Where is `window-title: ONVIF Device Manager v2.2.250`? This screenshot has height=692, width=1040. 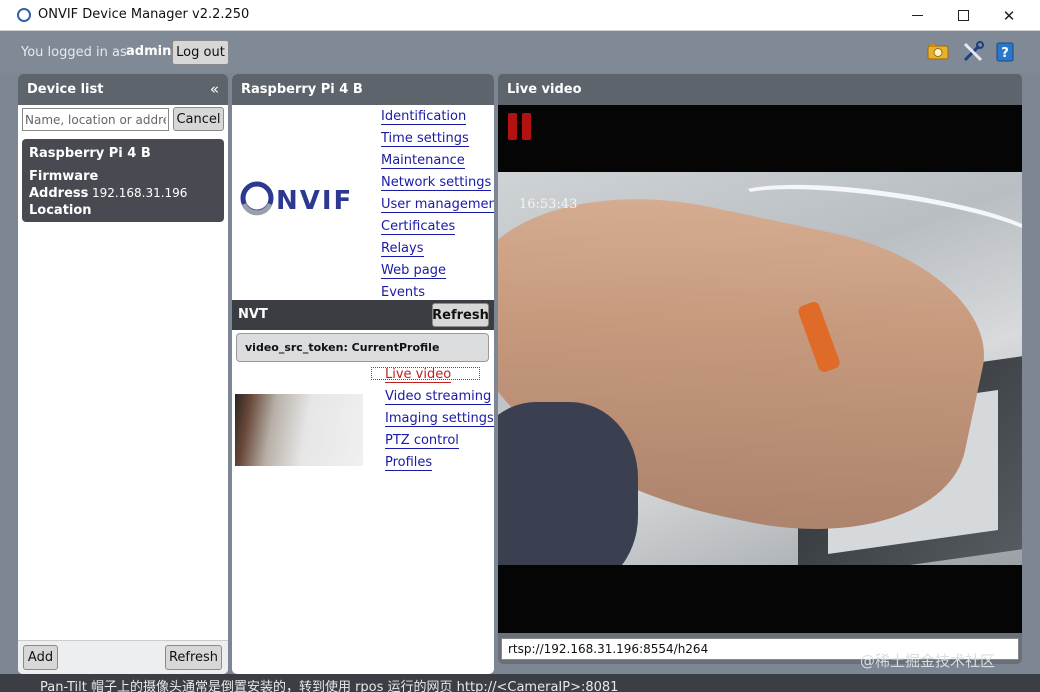 window-title: ONVIF Device Manager v2.2.250 is located at coordinates (144, 14).